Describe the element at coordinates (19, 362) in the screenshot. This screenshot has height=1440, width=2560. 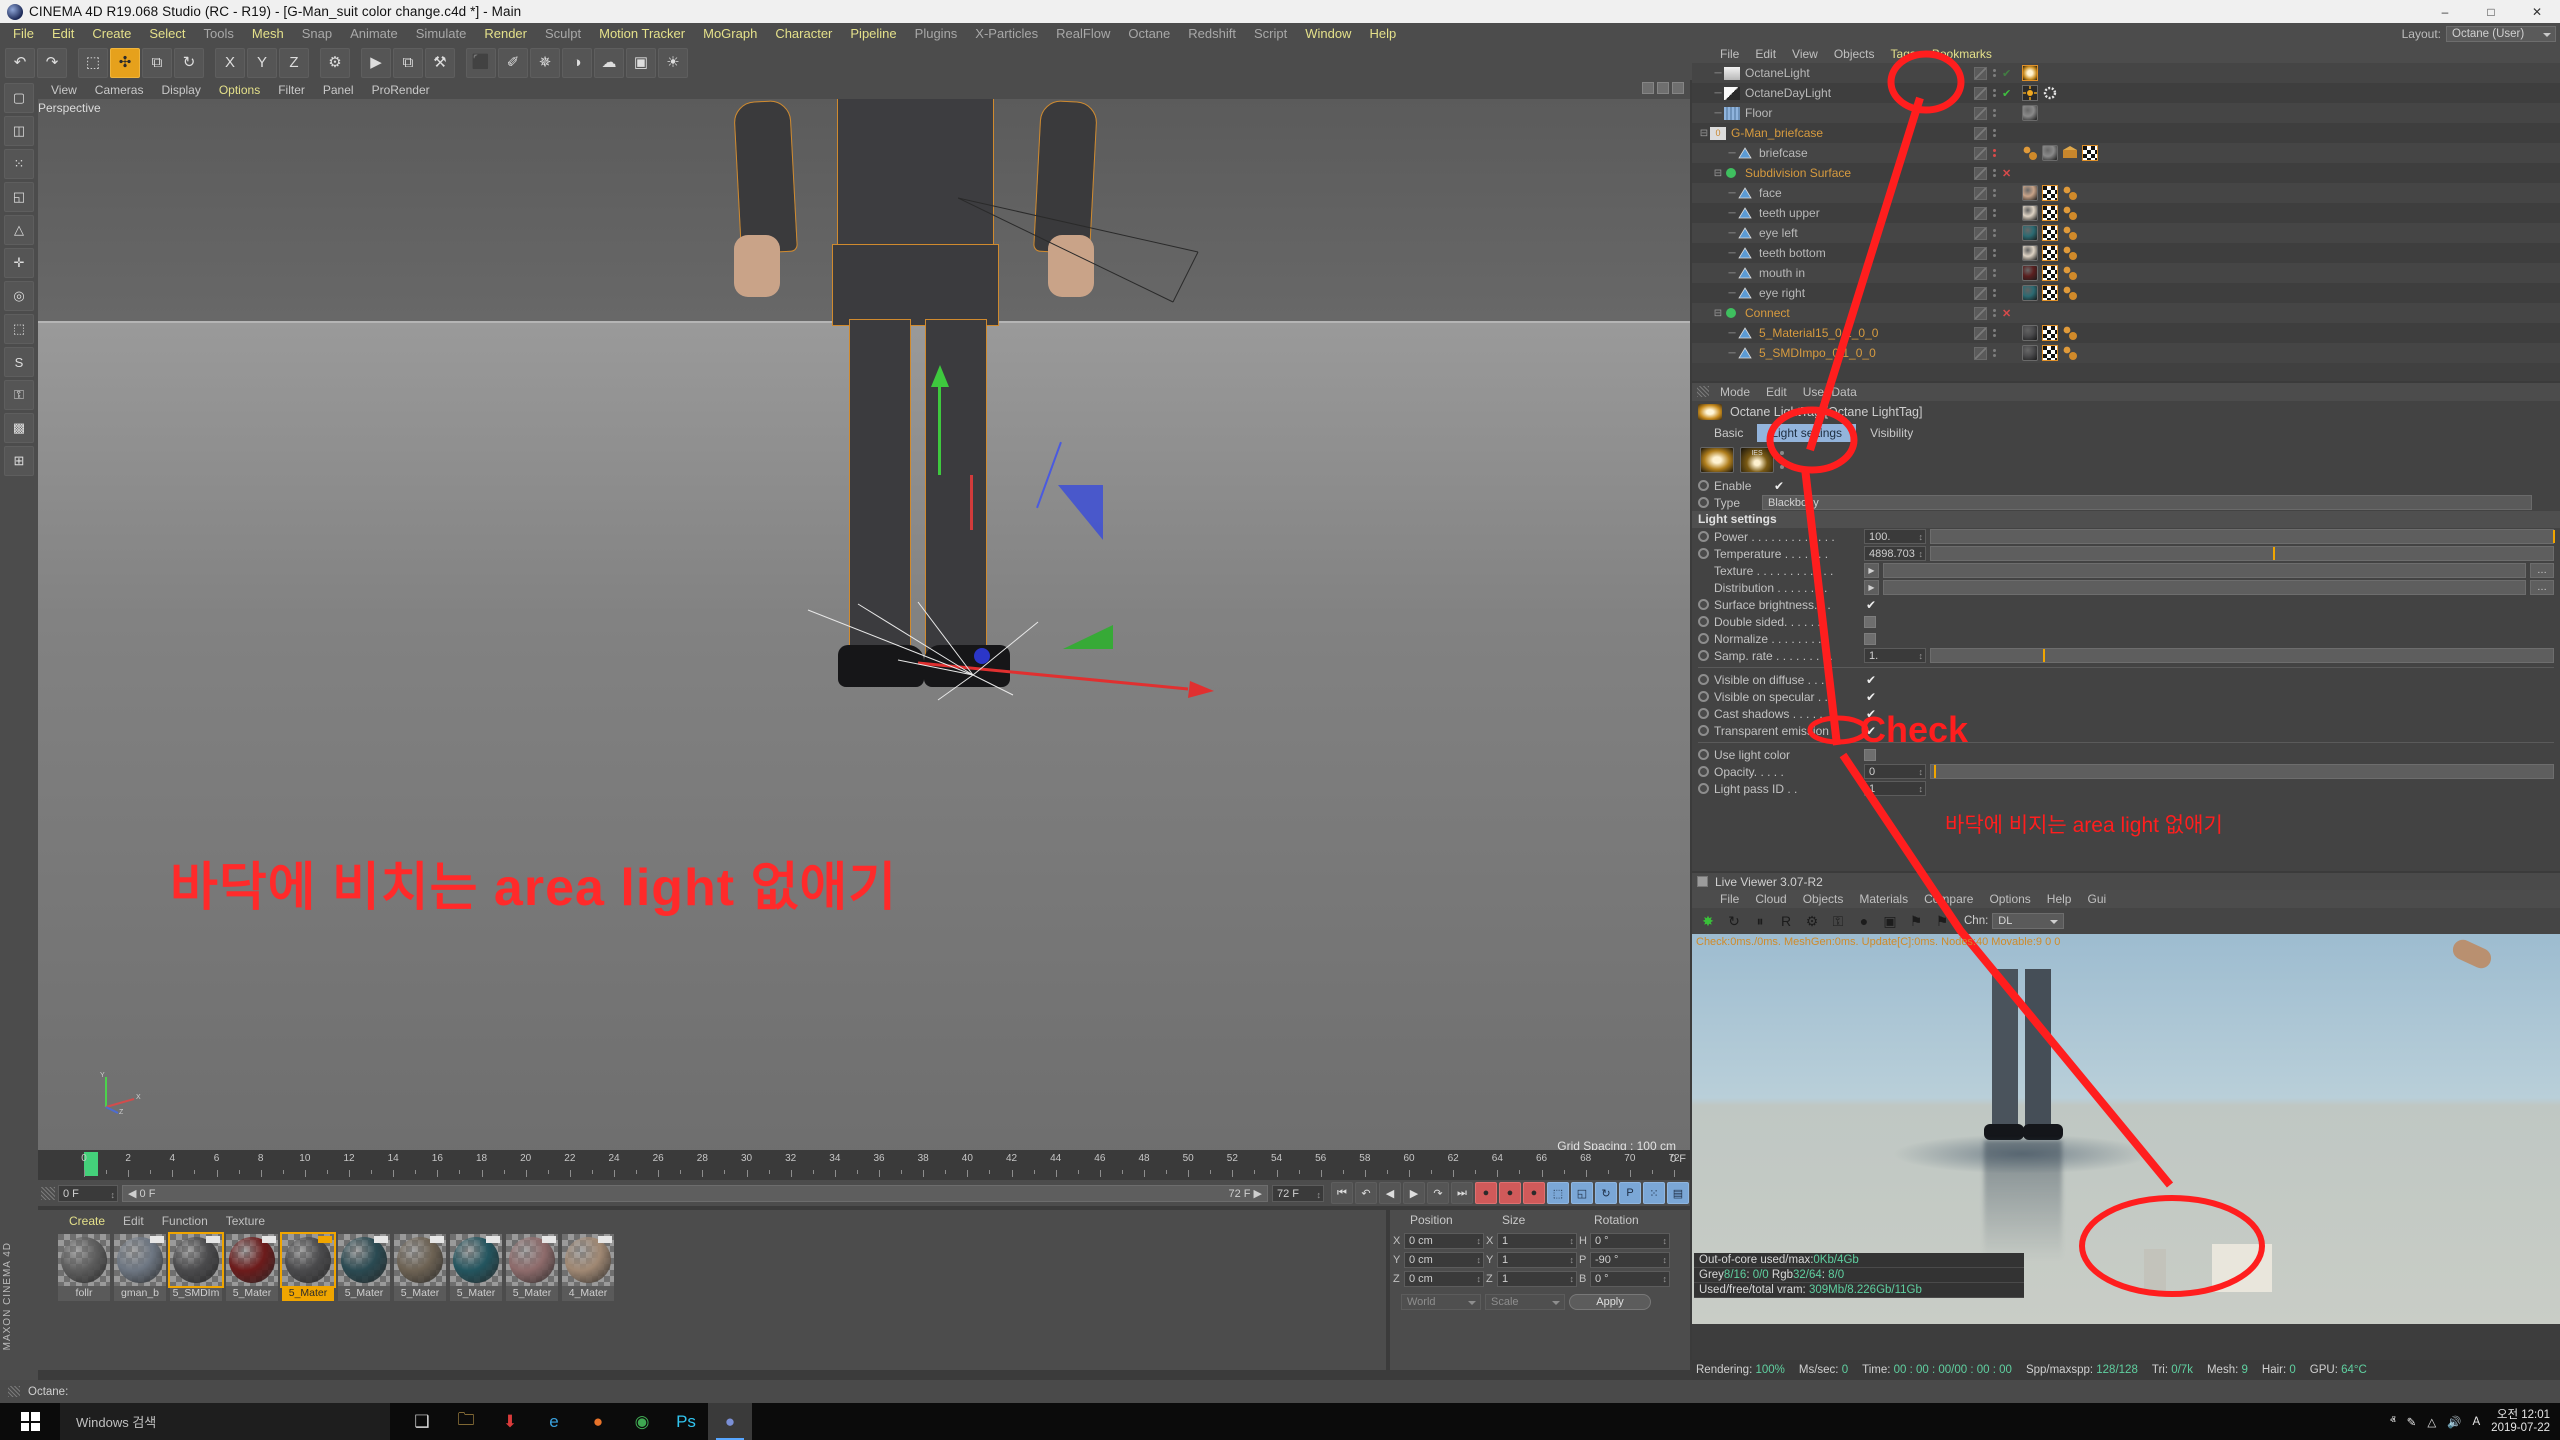
I see `left-snap-toggle-button: S` at that location.